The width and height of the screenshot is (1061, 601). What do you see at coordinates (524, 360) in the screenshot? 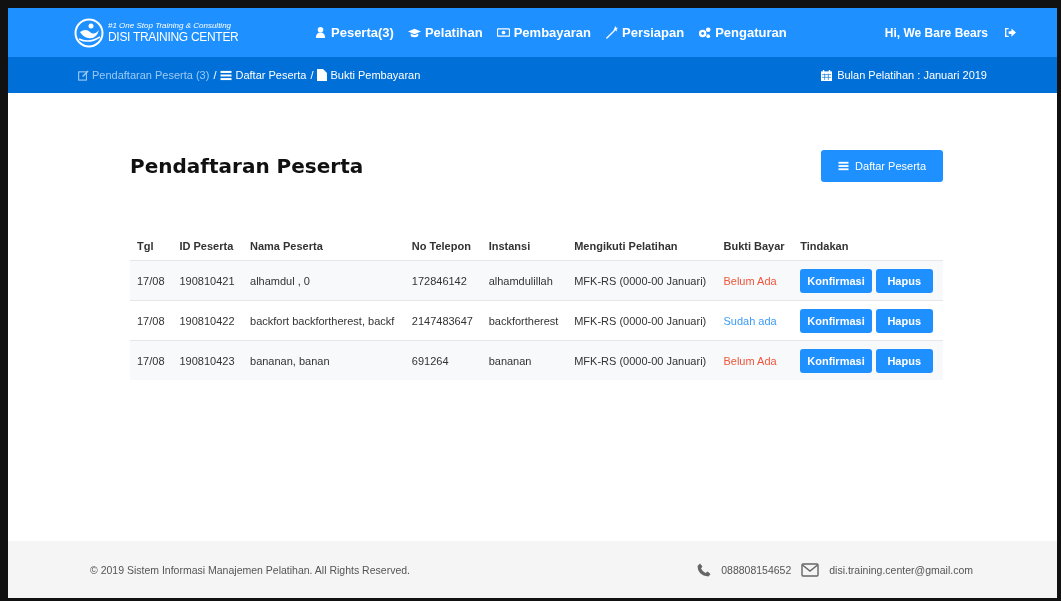
I see `table-cell: bananan` at bounding box center [524, 360].